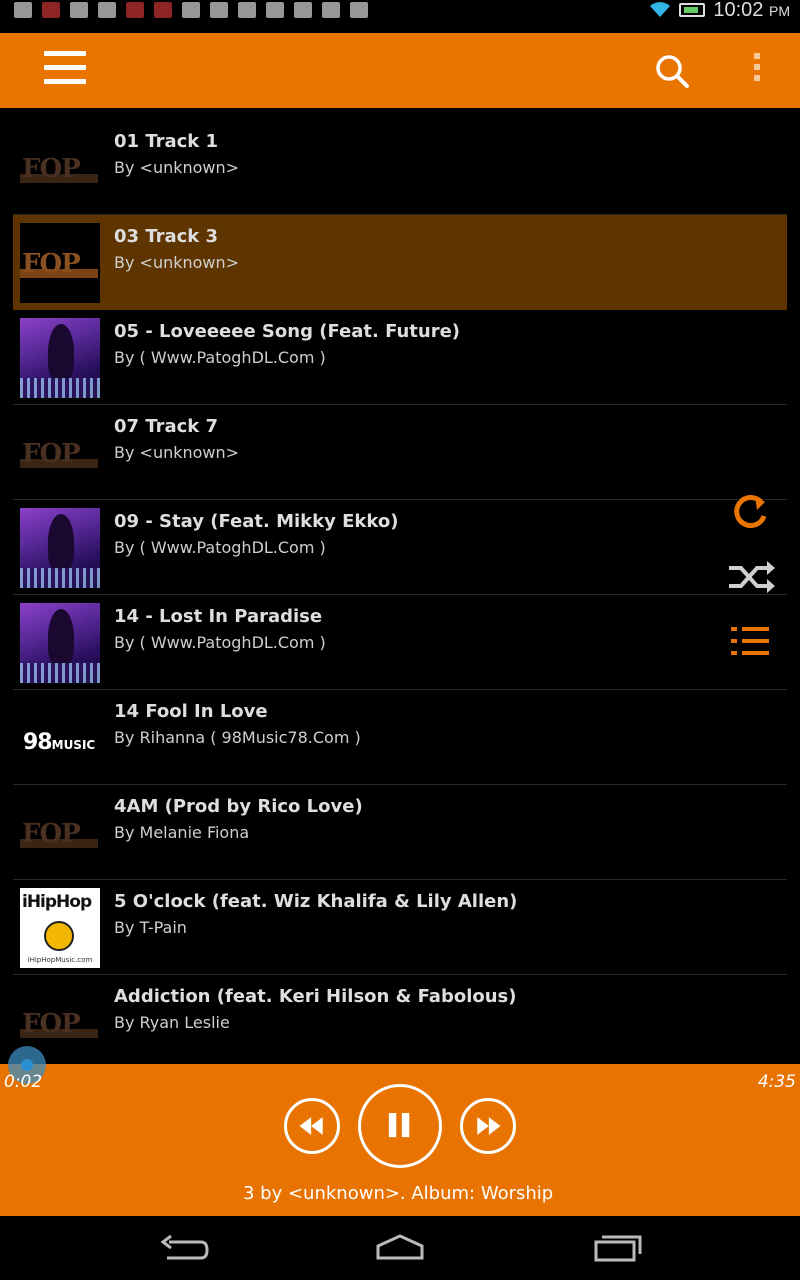  What do you see at coordinates (275, 10) in the screenshot?
I see `usb-icon` at bounding box center [275, 10].